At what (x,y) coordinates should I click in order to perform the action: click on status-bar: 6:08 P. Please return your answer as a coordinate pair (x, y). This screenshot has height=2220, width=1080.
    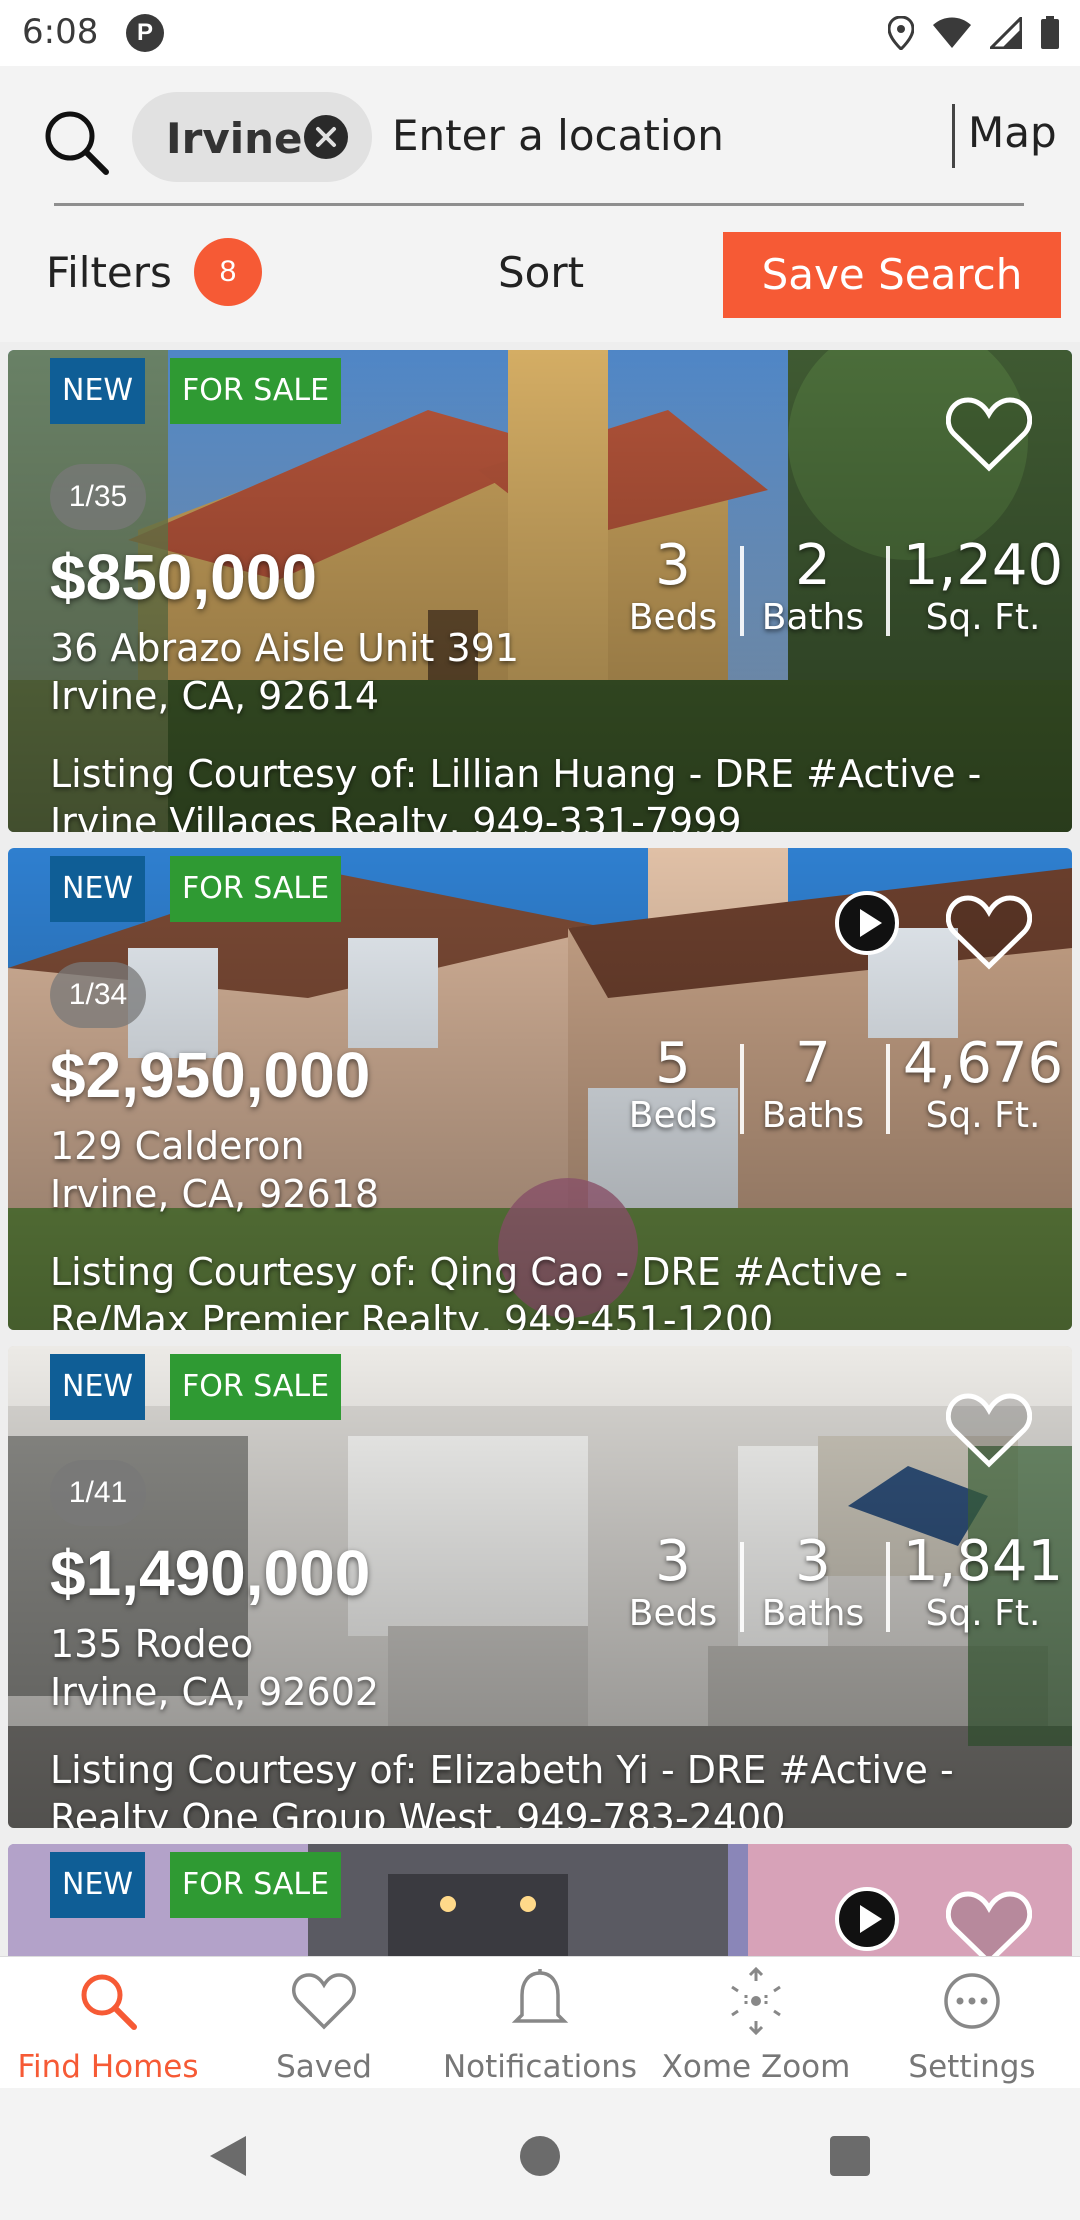
    Looking at the image, I should click on (540, 33).